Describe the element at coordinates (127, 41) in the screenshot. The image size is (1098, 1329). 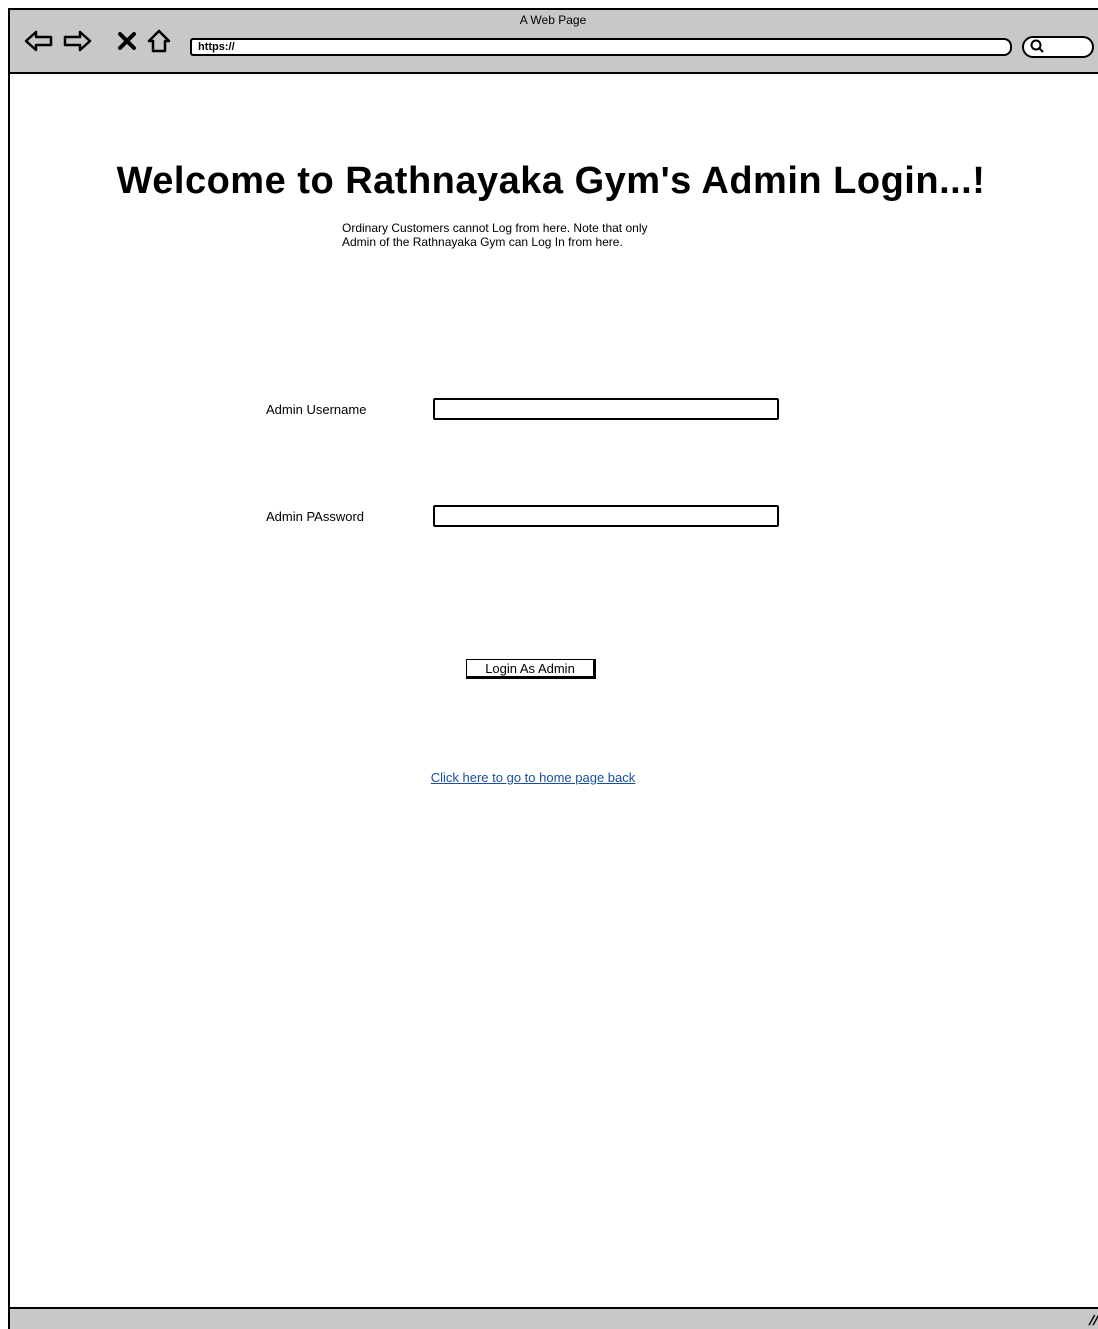
I see `close-icon` at that location.